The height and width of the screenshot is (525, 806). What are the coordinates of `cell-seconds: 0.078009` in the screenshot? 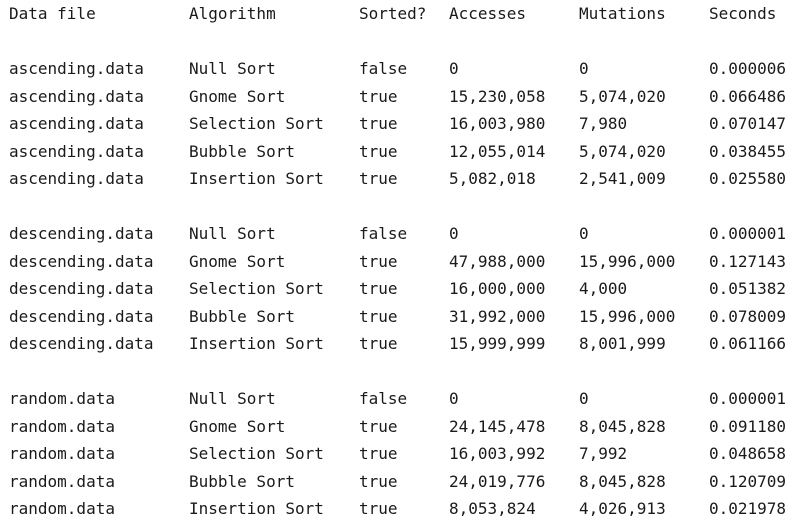 It's located at (748, 316).